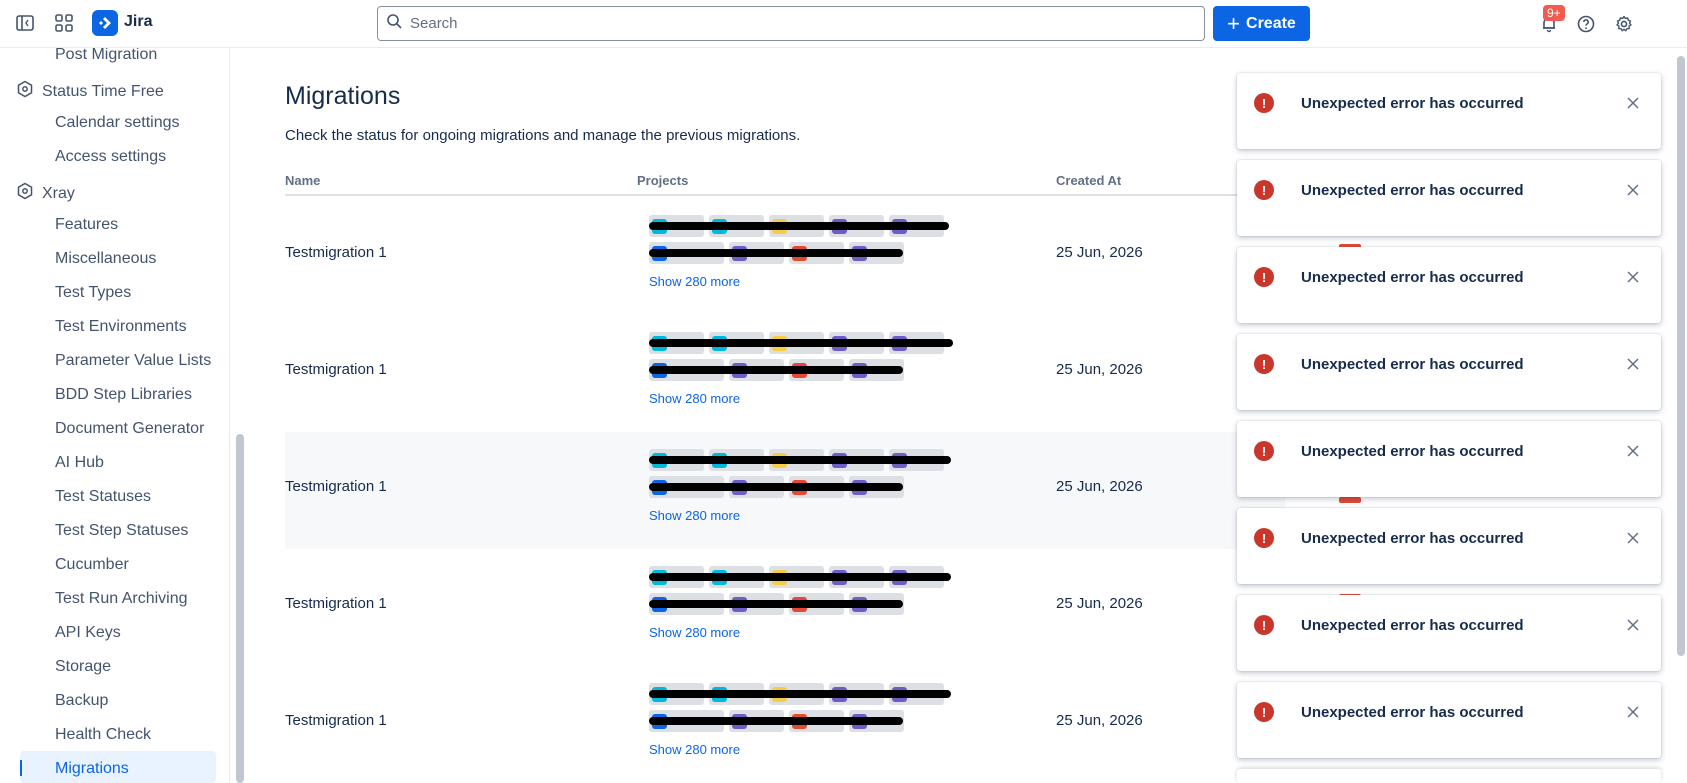 Image resolution: width=1687 pixels, height=783 pixels. I want to click on sidebar-item-migrations: Migrations, so click(92, 769).